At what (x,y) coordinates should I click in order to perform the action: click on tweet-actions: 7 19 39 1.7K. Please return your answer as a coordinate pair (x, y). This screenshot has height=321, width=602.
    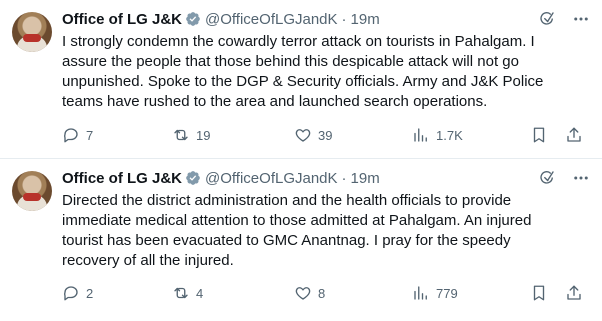
    Looking at the image, I should click on (326, 135).